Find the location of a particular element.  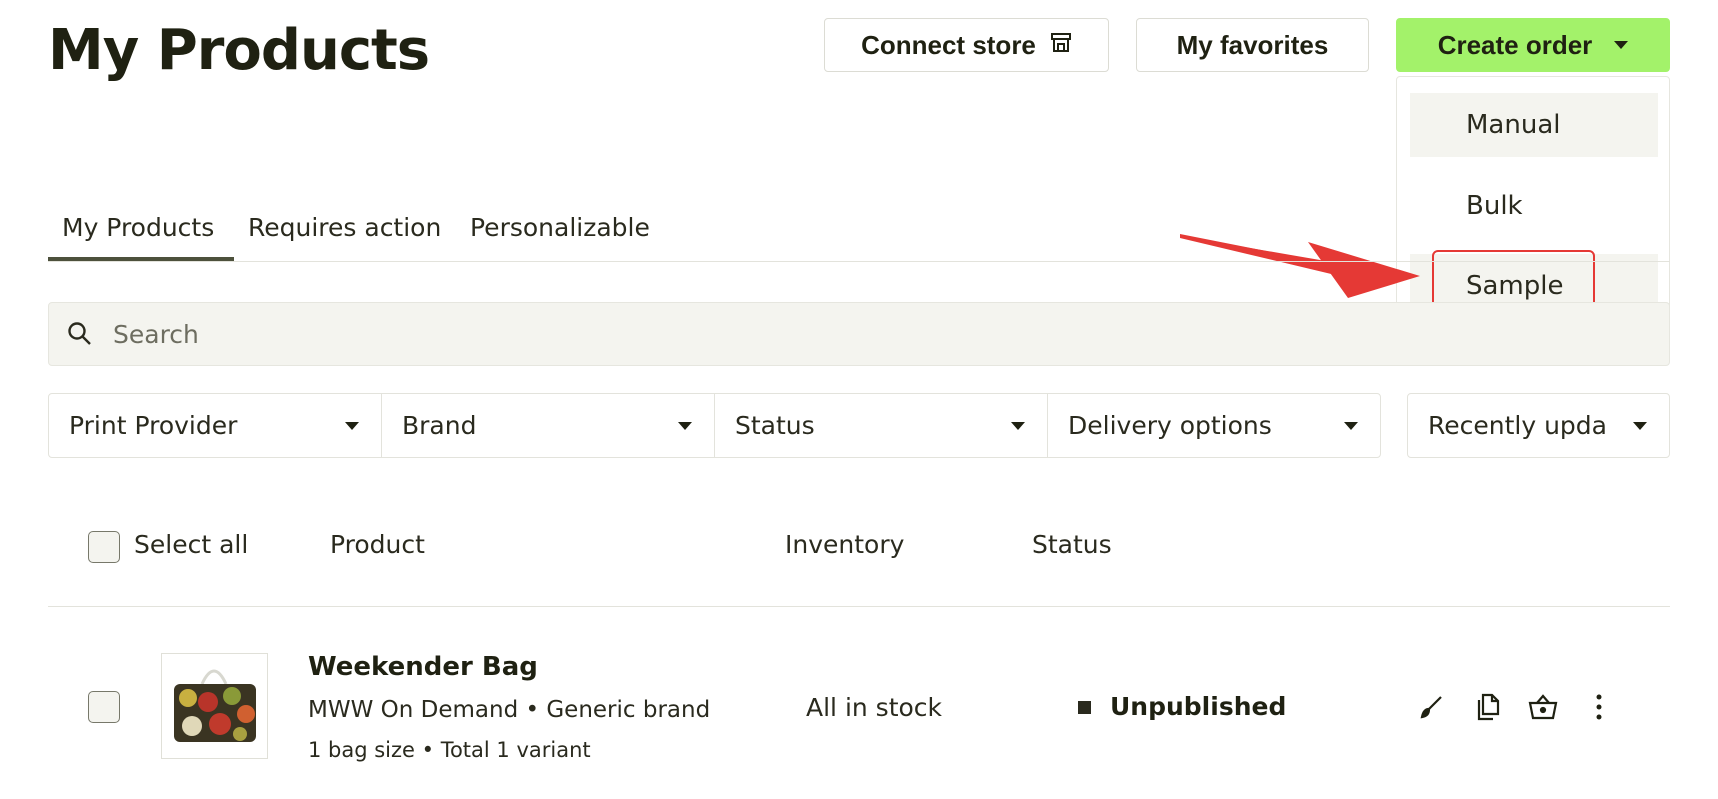

sort-label: Recently upda is located at coordinates (1517, 425).